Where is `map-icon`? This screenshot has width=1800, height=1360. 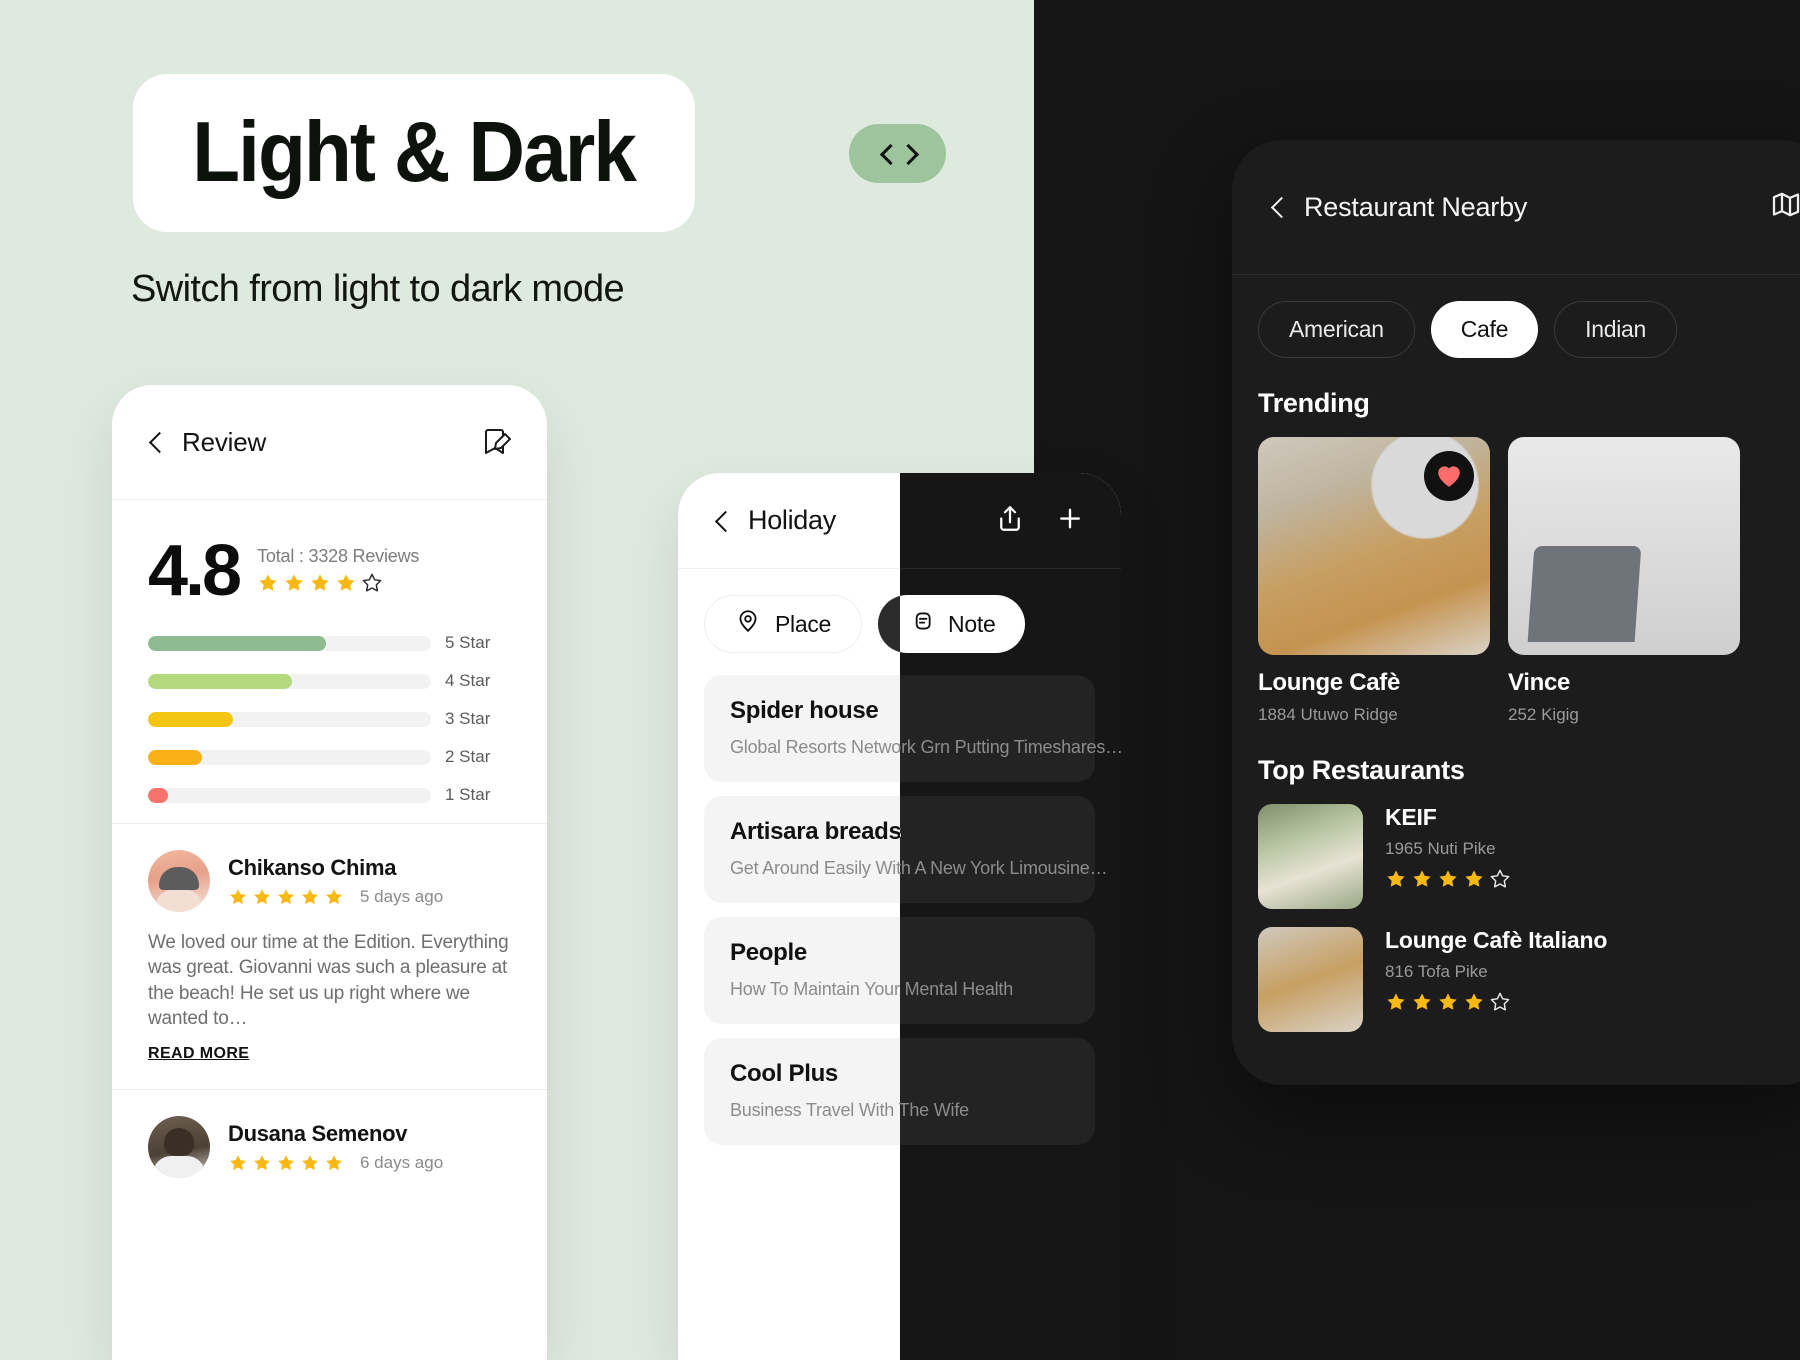 map-icon is located at coordinates (1785, 207).